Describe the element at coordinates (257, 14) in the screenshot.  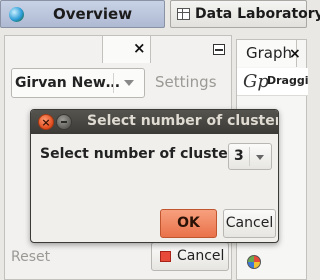
I see `tab-data-laboratory-label: Data Laboratory` at that location.